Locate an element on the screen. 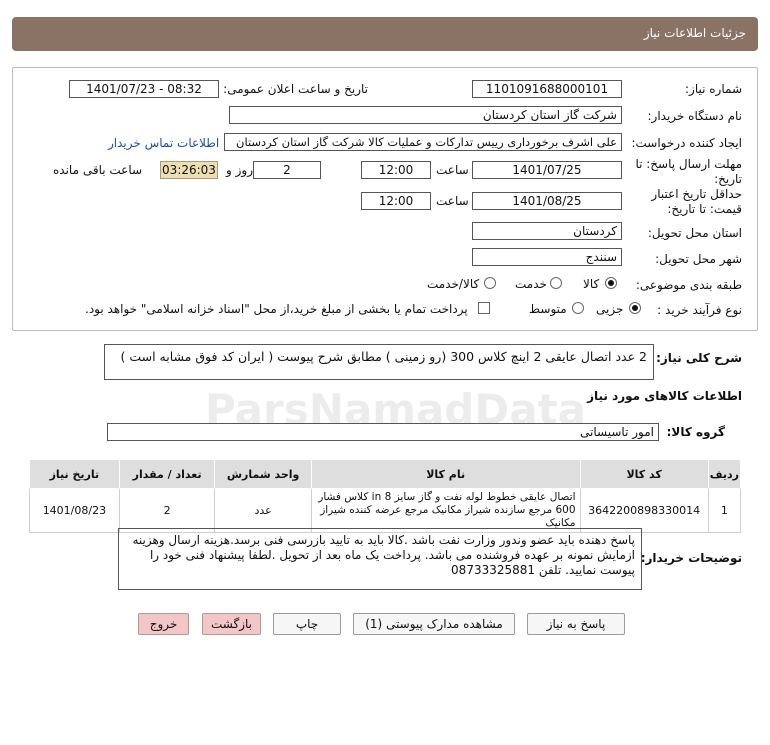 Image resolution: width=770 pixels, height=745 pixels. need-number-field: 1101091688000101 is located at coordinates (547, 89).